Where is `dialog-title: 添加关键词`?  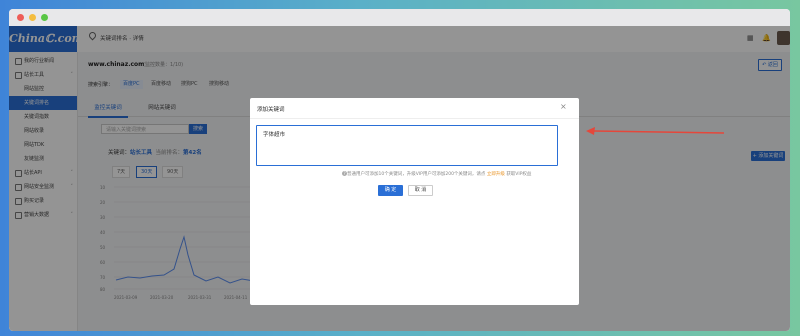 dialog-title: 添加关键词 is located at coordinates (271, 110).